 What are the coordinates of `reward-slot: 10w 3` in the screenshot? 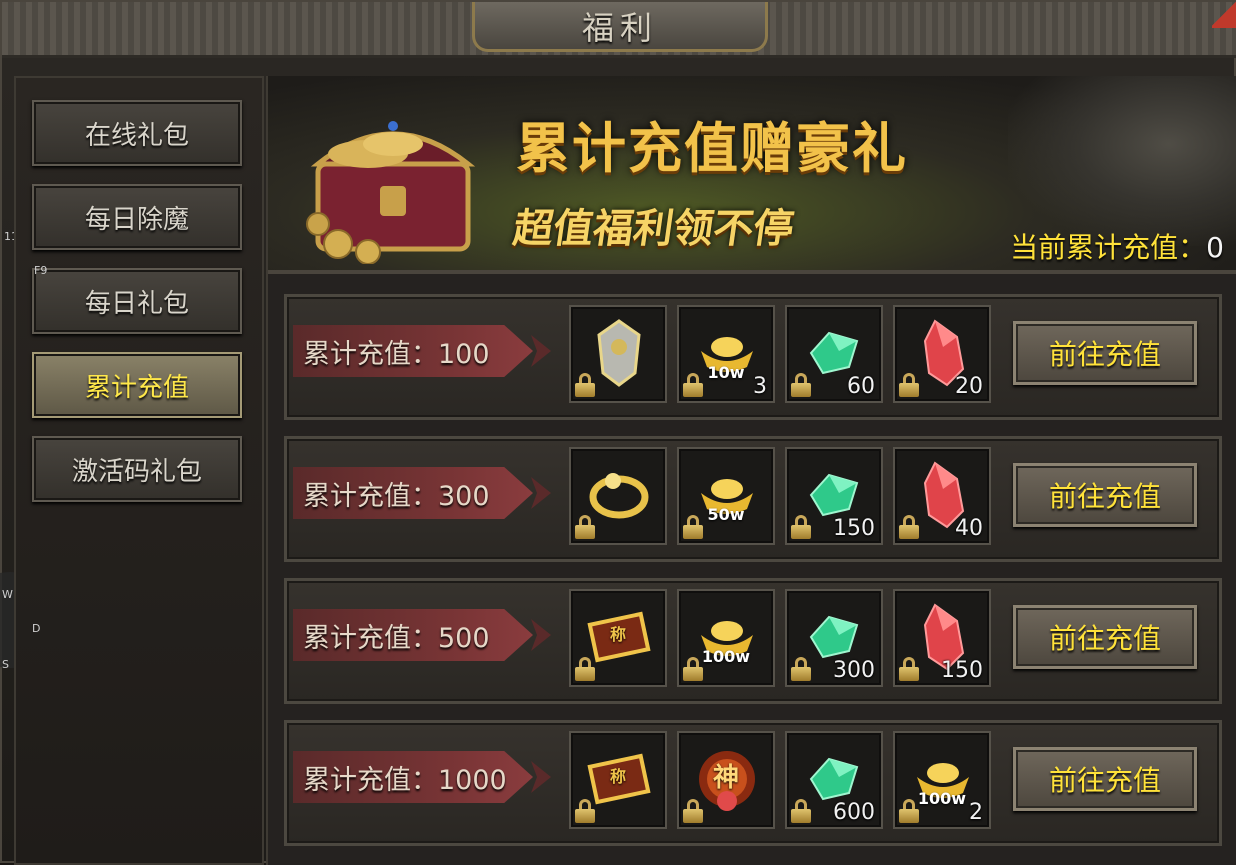 It's located at (726, 354).